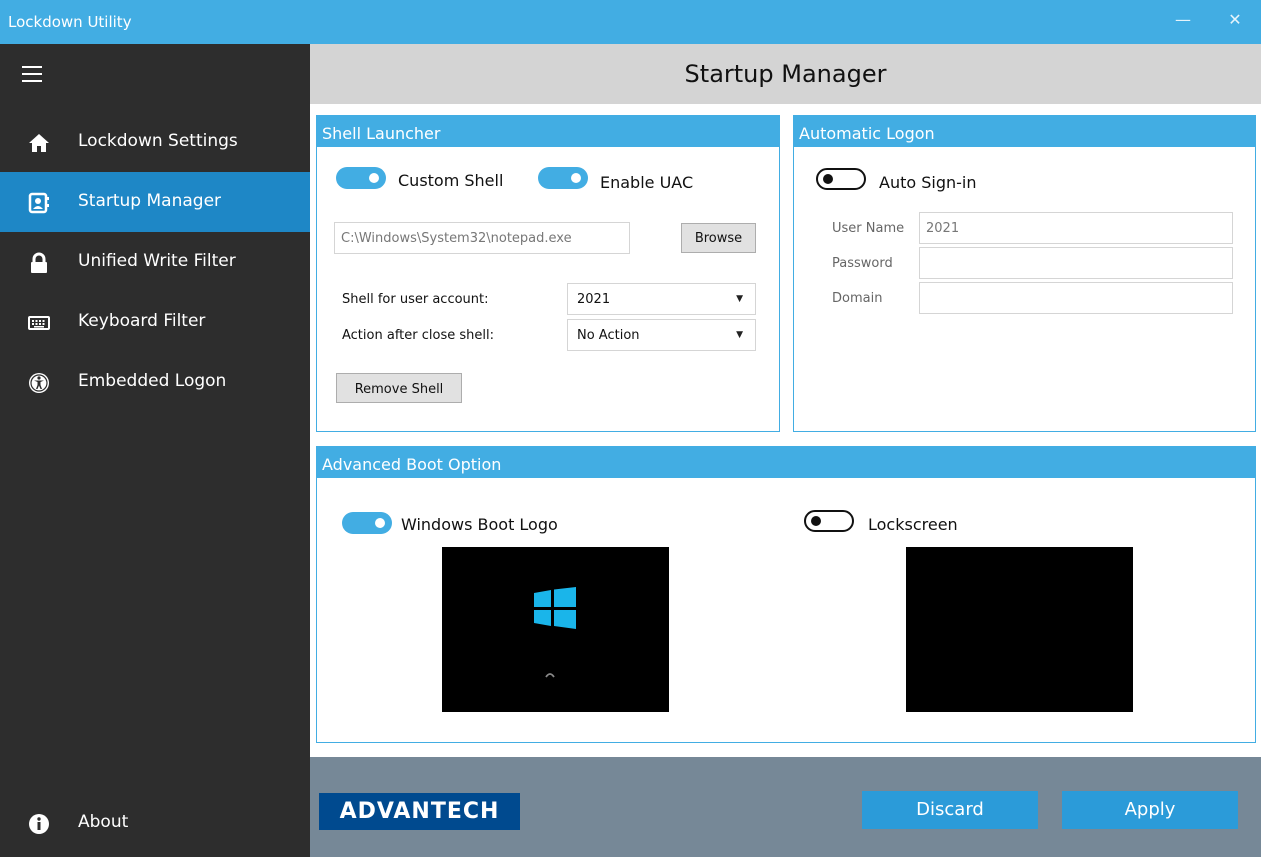 This screenshot has height=857, width=1261. I want to click on keyboard-icon, so click(39, 323).